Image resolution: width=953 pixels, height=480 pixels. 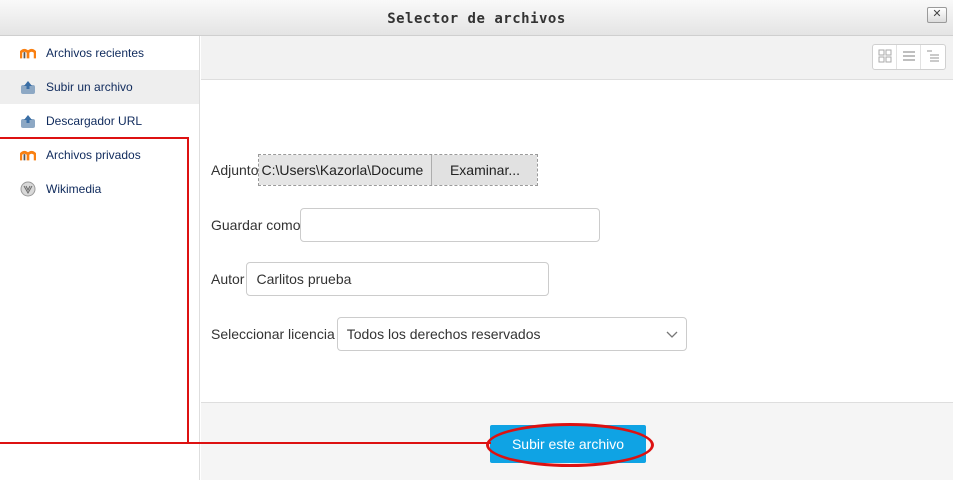 What do you see at coordinates (273, 334) in the screenshot?
I see `license-label: Seleccionar licencia` at bounding box center [273, 334].